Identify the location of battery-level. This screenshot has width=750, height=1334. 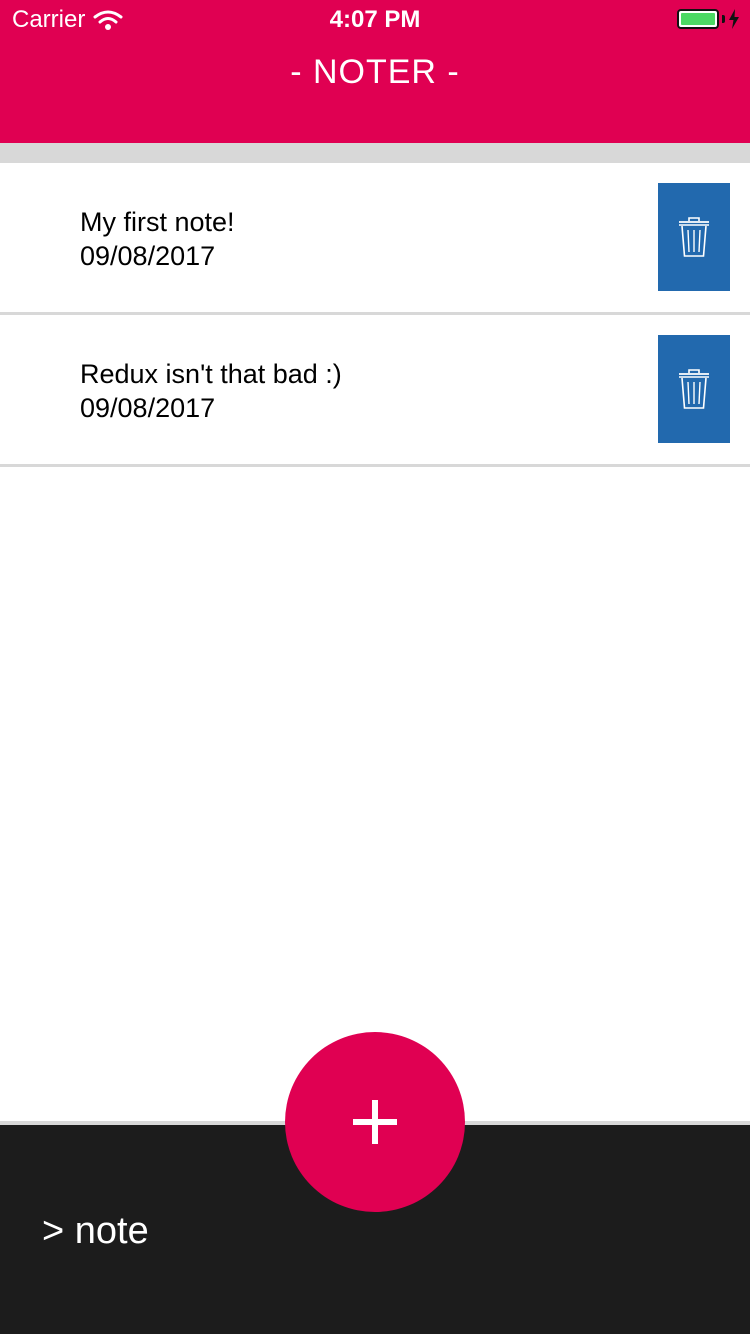
(698, 19).